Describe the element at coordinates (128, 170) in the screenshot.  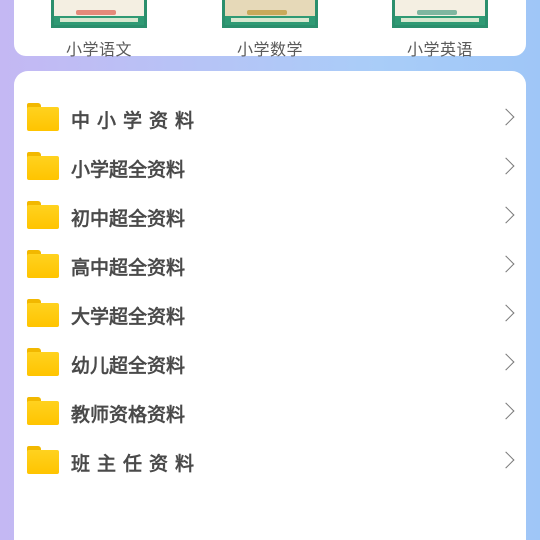
I see `folder-label: 小学超全资料` at that location.